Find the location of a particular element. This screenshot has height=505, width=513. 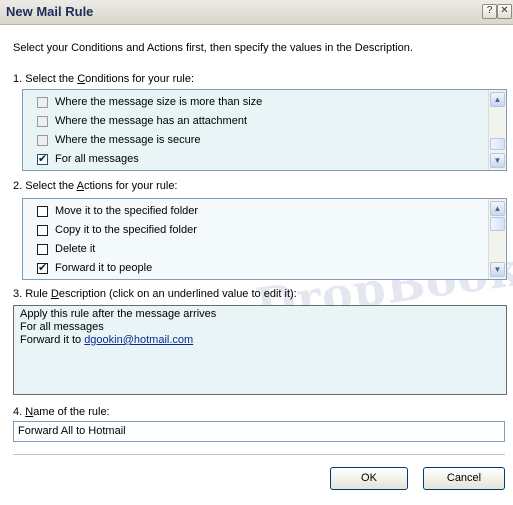

condition-item-attachment: Where the message has an attachment is located at coordinates (142, 121).